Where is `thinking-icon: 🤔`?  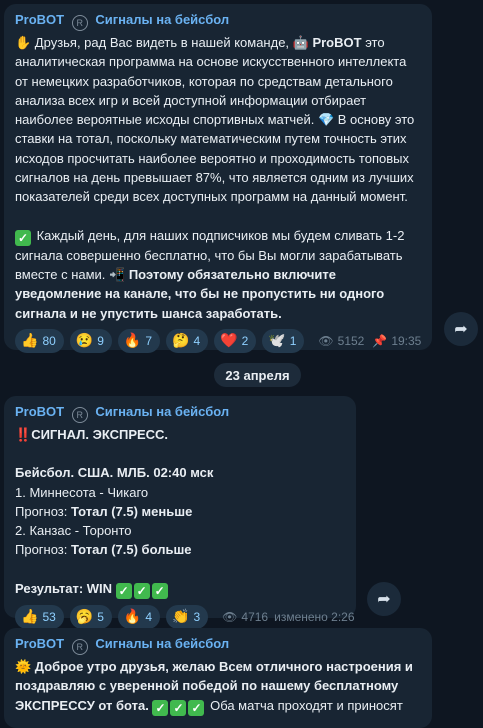
thinking-icon: 🤔 is located at coordinates (181, 340).